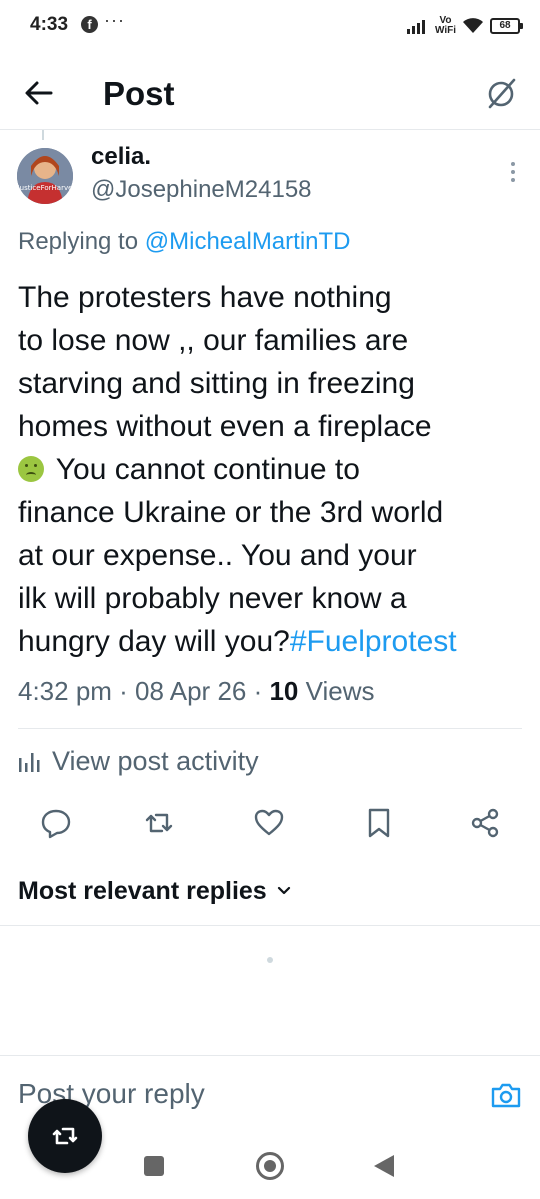 The image size is (540, 1199). I want to click on vowifi-indicator: Vo WiFi, so click(445, 26).